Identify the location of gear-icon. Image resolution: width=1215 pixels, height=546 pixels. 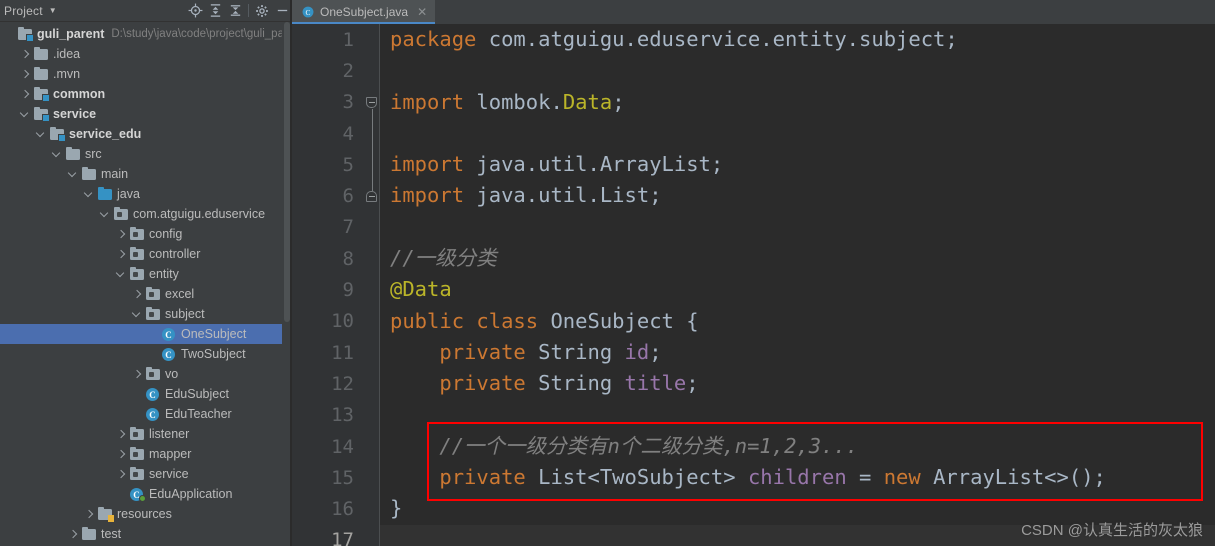
(262, 11).